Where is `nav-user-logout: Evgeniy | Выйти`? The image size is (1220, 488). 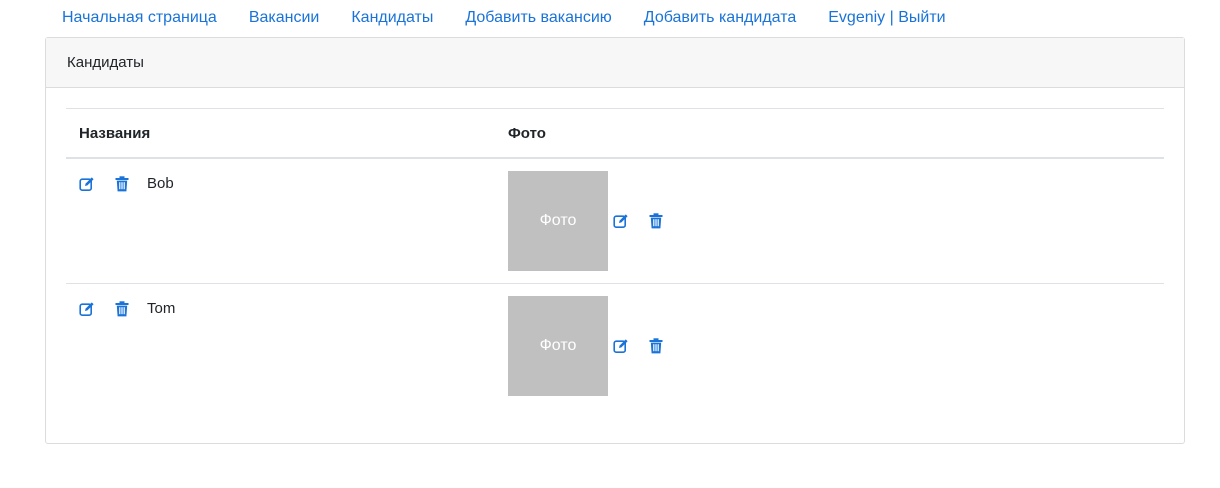 nav-user-logout: Evgeniy | Выйти is located at coordinates (886, 18).